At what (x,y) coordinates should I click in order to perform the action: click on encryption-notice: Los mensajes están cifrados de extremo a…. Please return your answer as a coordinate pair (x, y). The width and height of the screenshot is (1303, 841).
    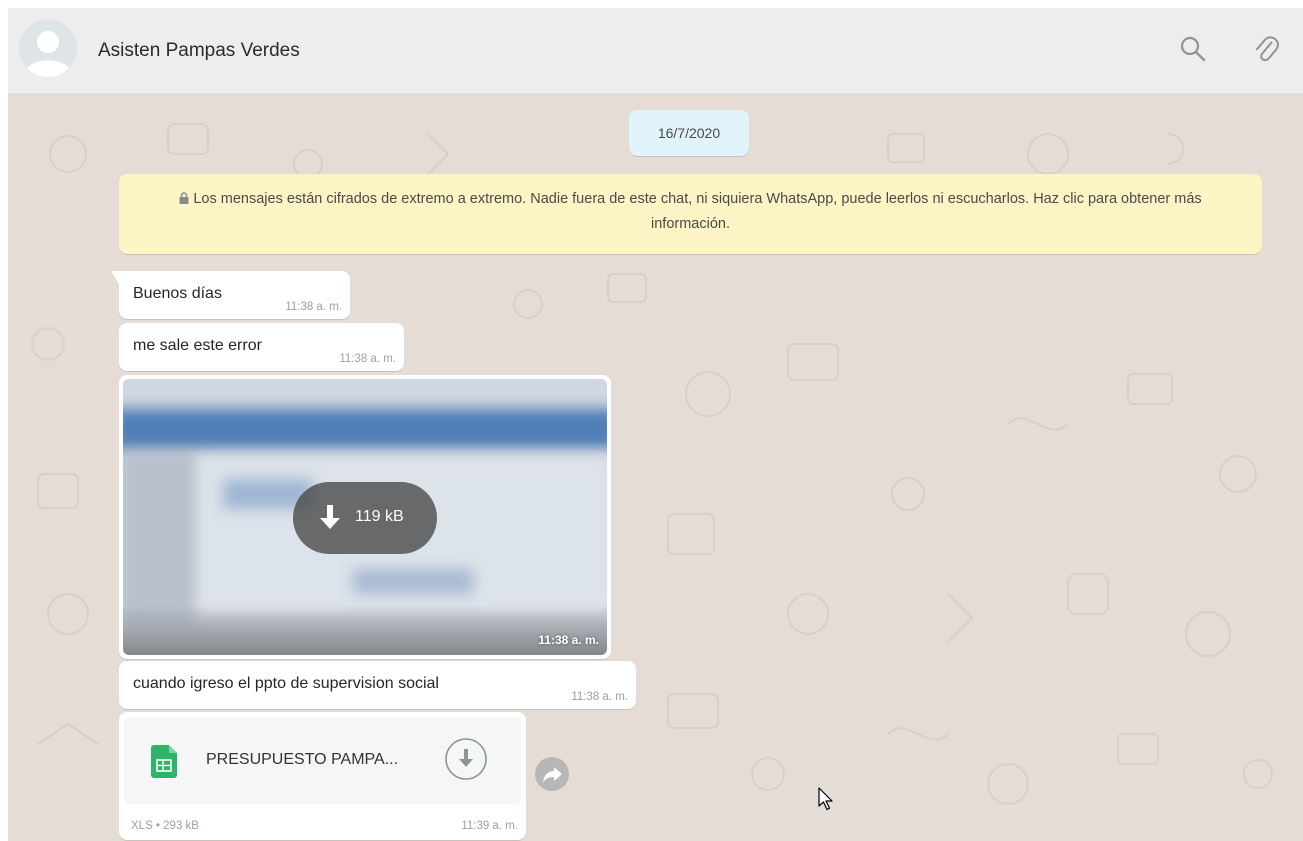
    Looking at the image, I should click on (690, 214).